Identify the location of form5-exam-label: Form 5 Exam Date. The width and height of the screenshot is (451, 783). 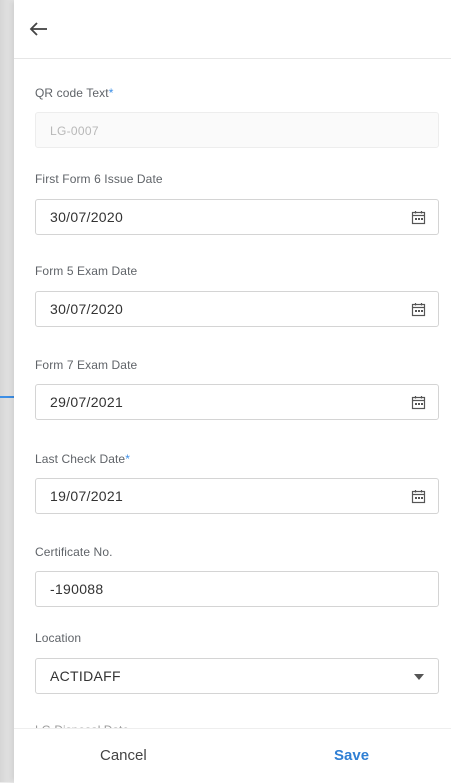
(86, 271).